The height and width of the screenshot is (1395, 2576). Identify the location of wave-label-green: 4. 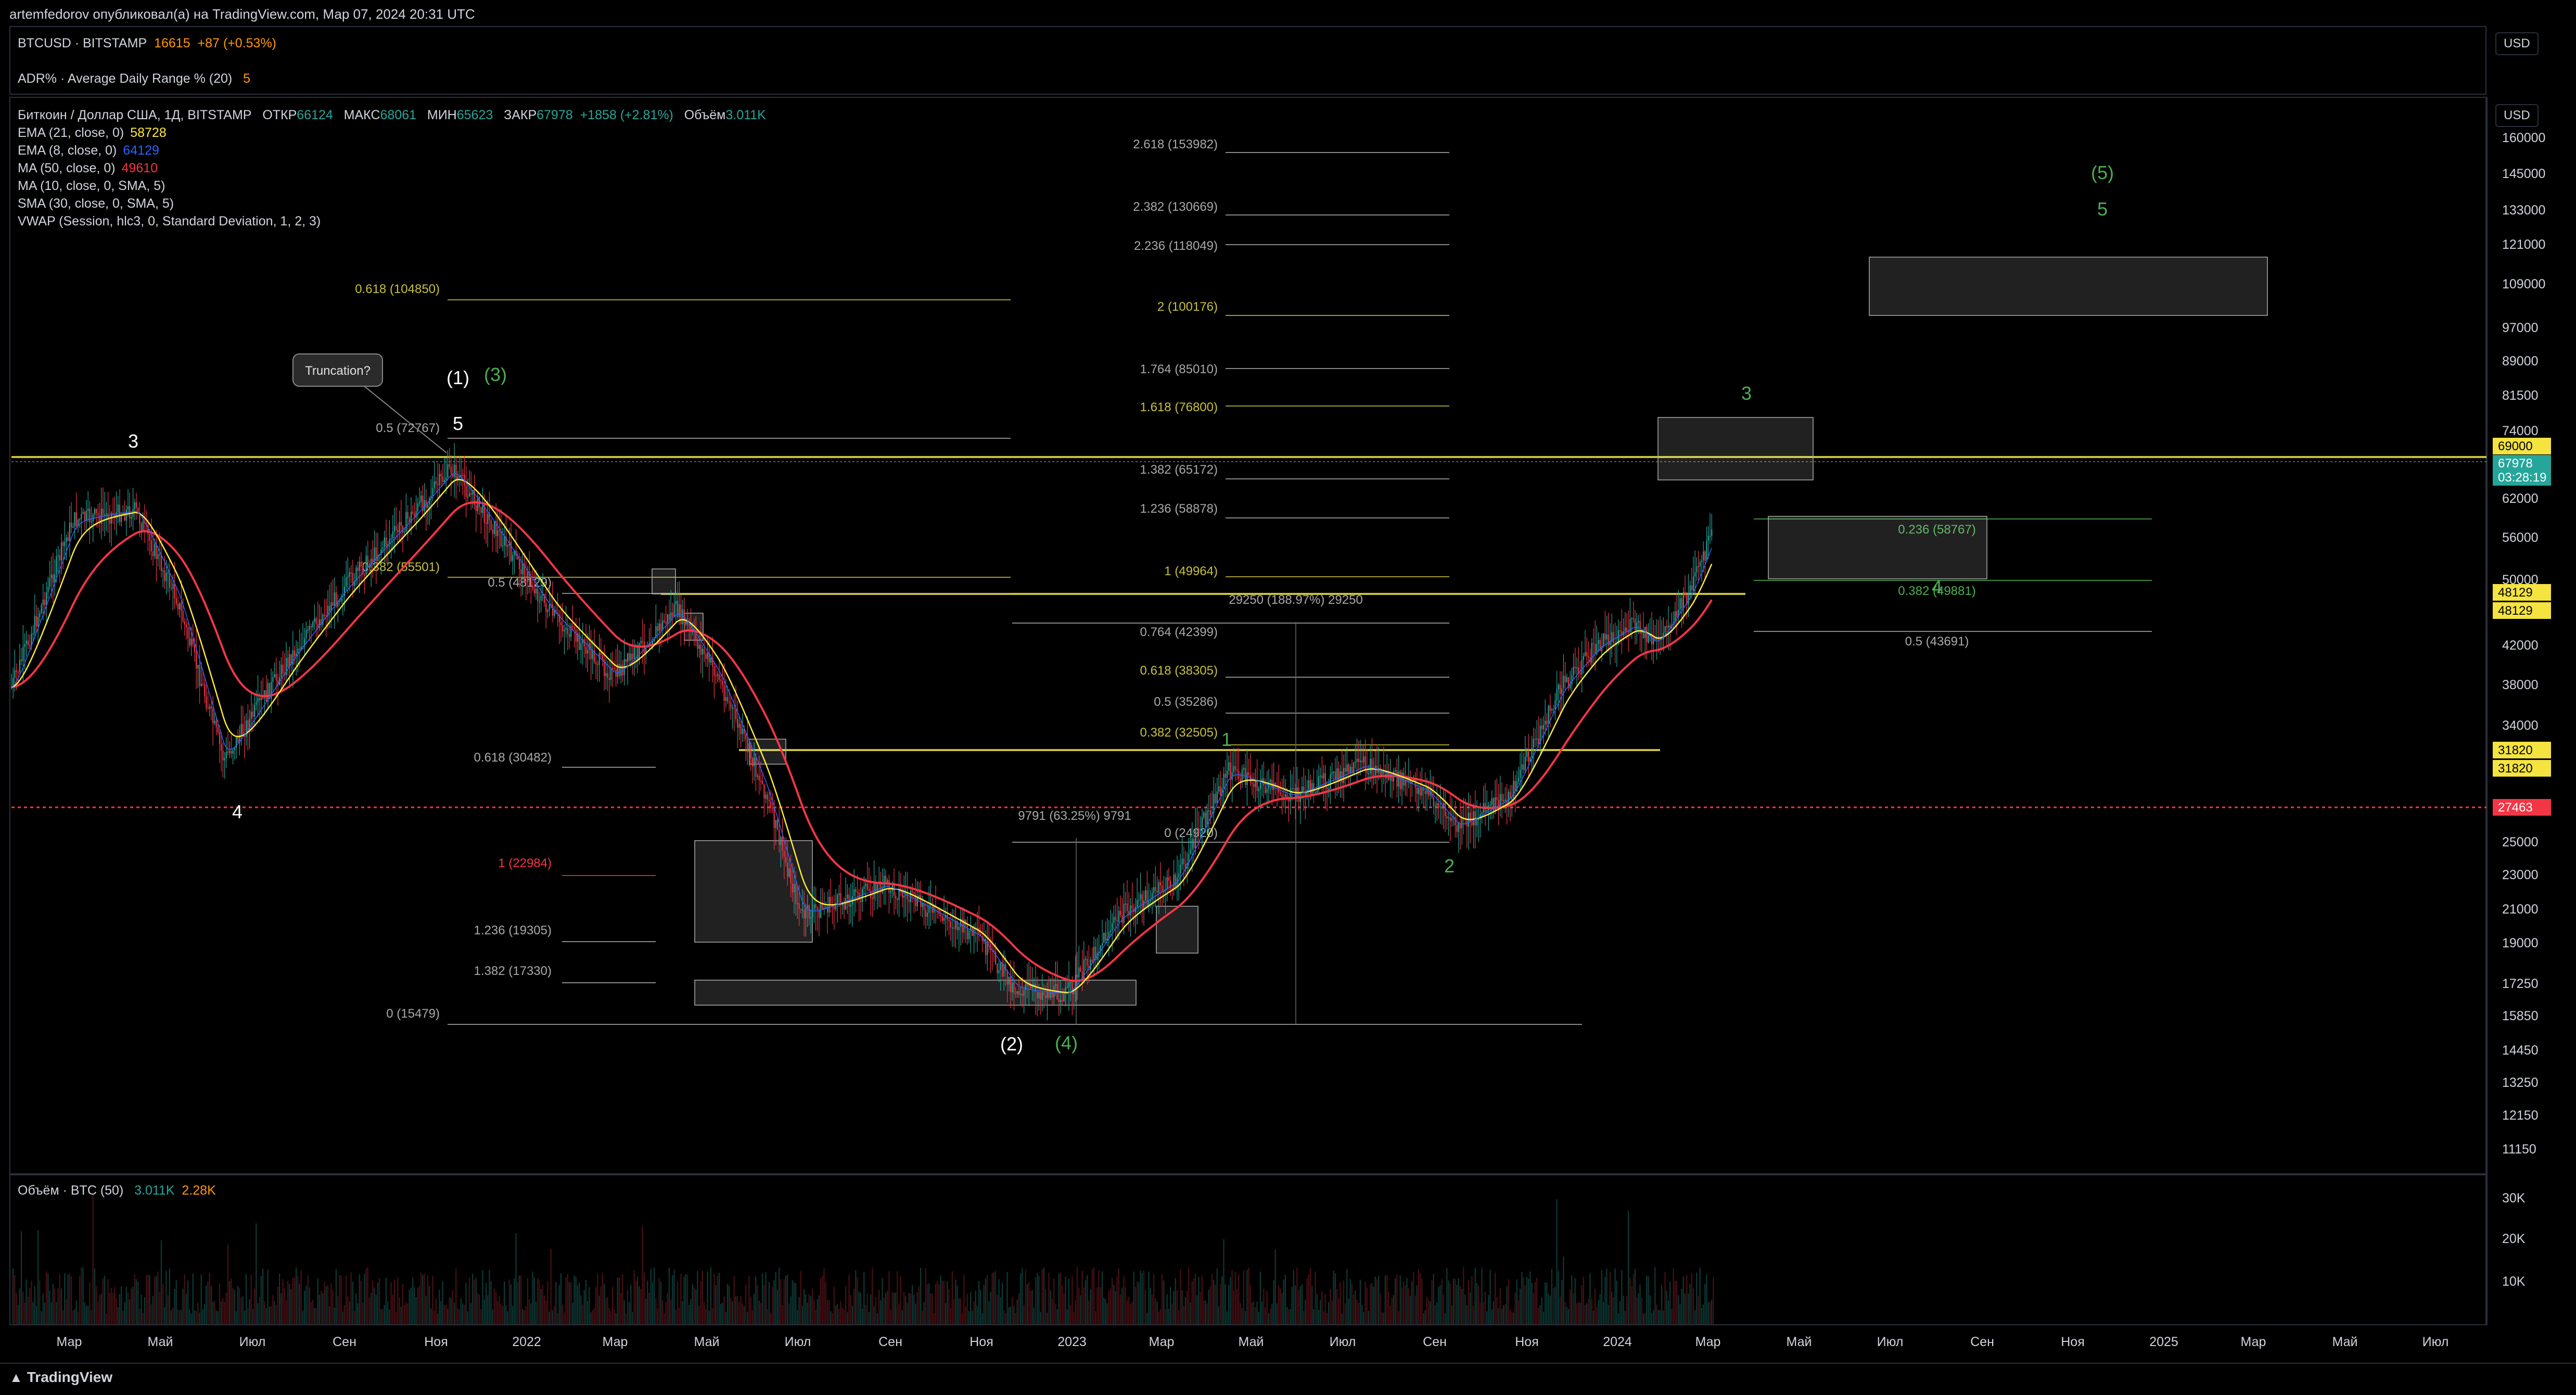
(1937, 587).